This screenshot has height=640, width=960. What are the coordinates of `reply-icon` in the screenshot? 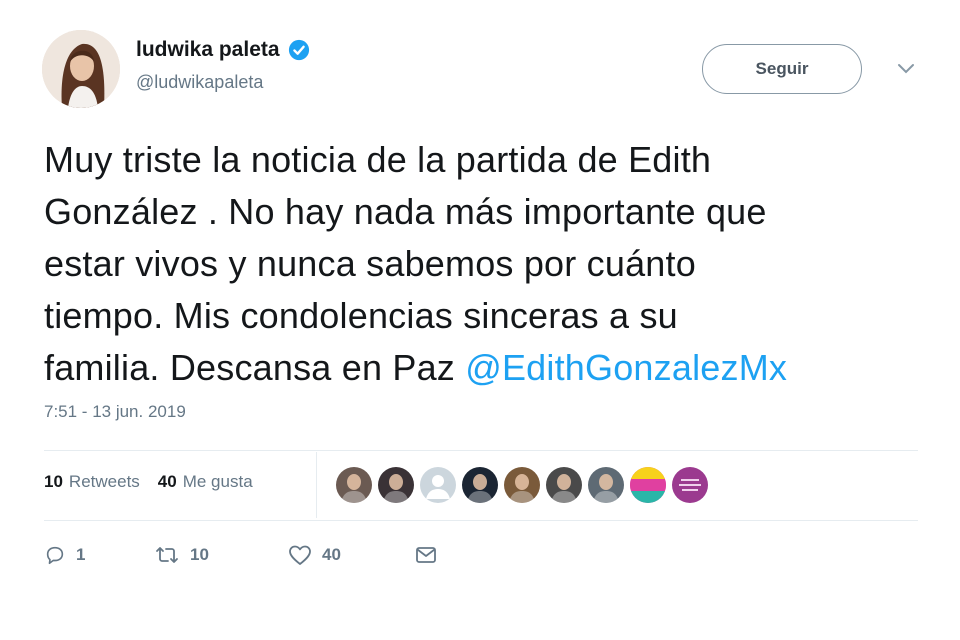 It's located at (55, 555).